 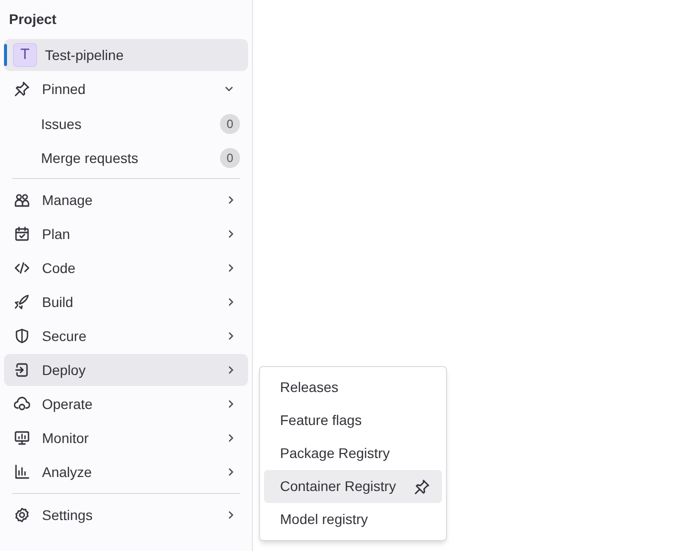 What do you see at coordinates (22, 234) in the screenshot?
I see `calendar-icon` at bounding box center [22, 234].